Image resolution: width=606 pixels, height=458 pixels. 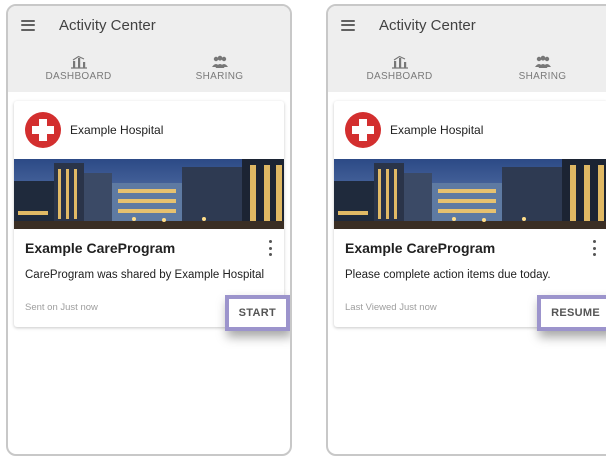 I want to click on program-description: Please complete action items due today., so click(x=448, y=275).